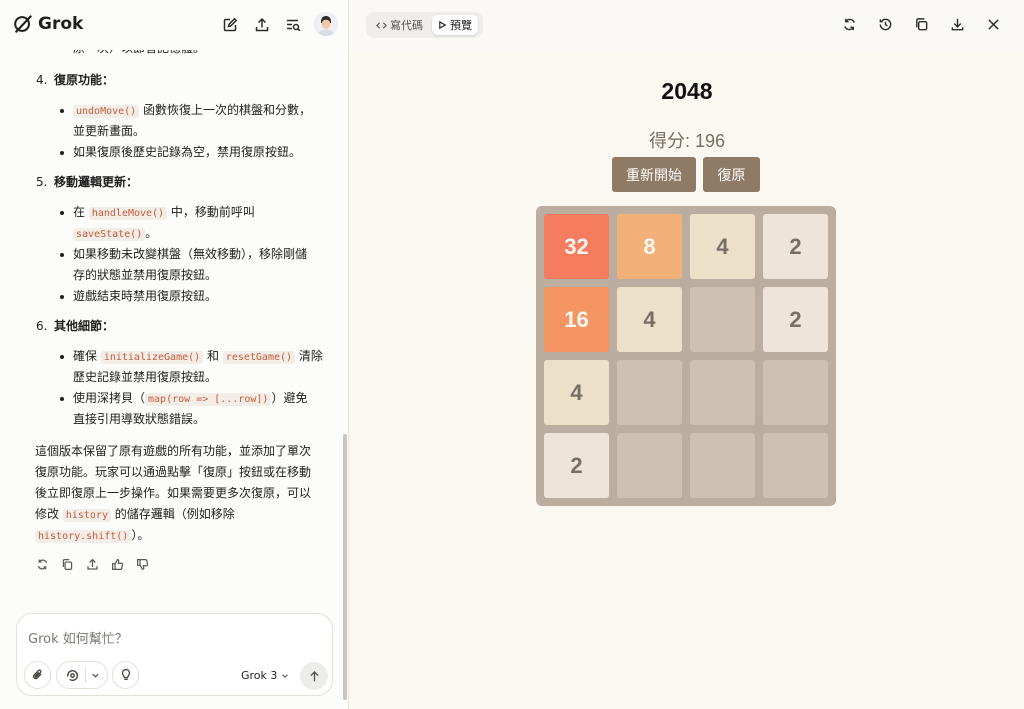  Describe the element at coordinates (381, 25) in the screenshot. I see `code-icon` at that location.